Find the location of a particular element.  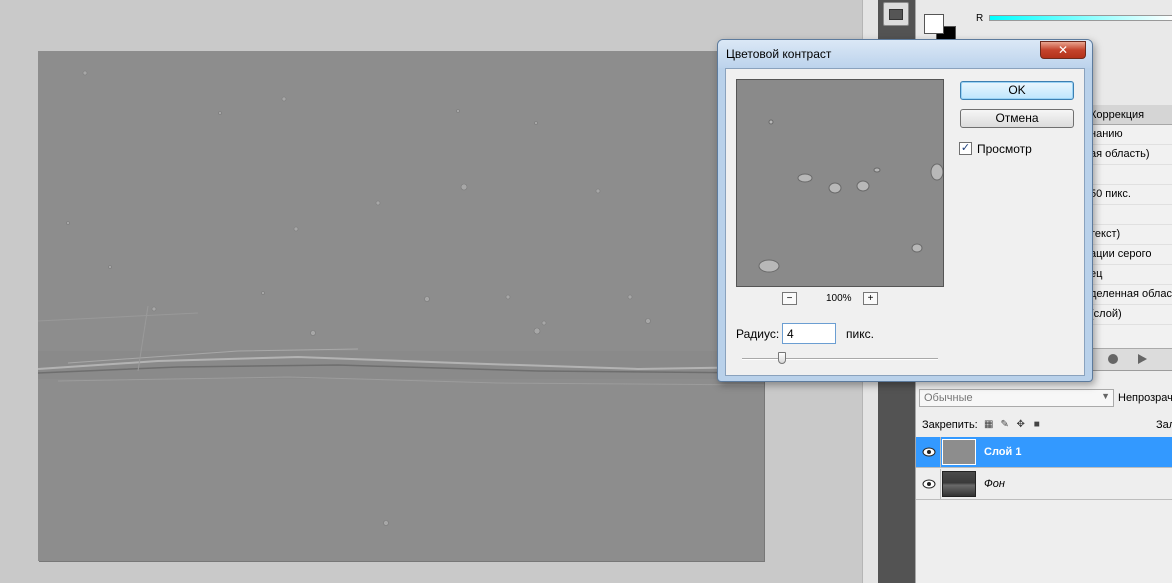

history-panel-button is located at coordinates (896, 14).